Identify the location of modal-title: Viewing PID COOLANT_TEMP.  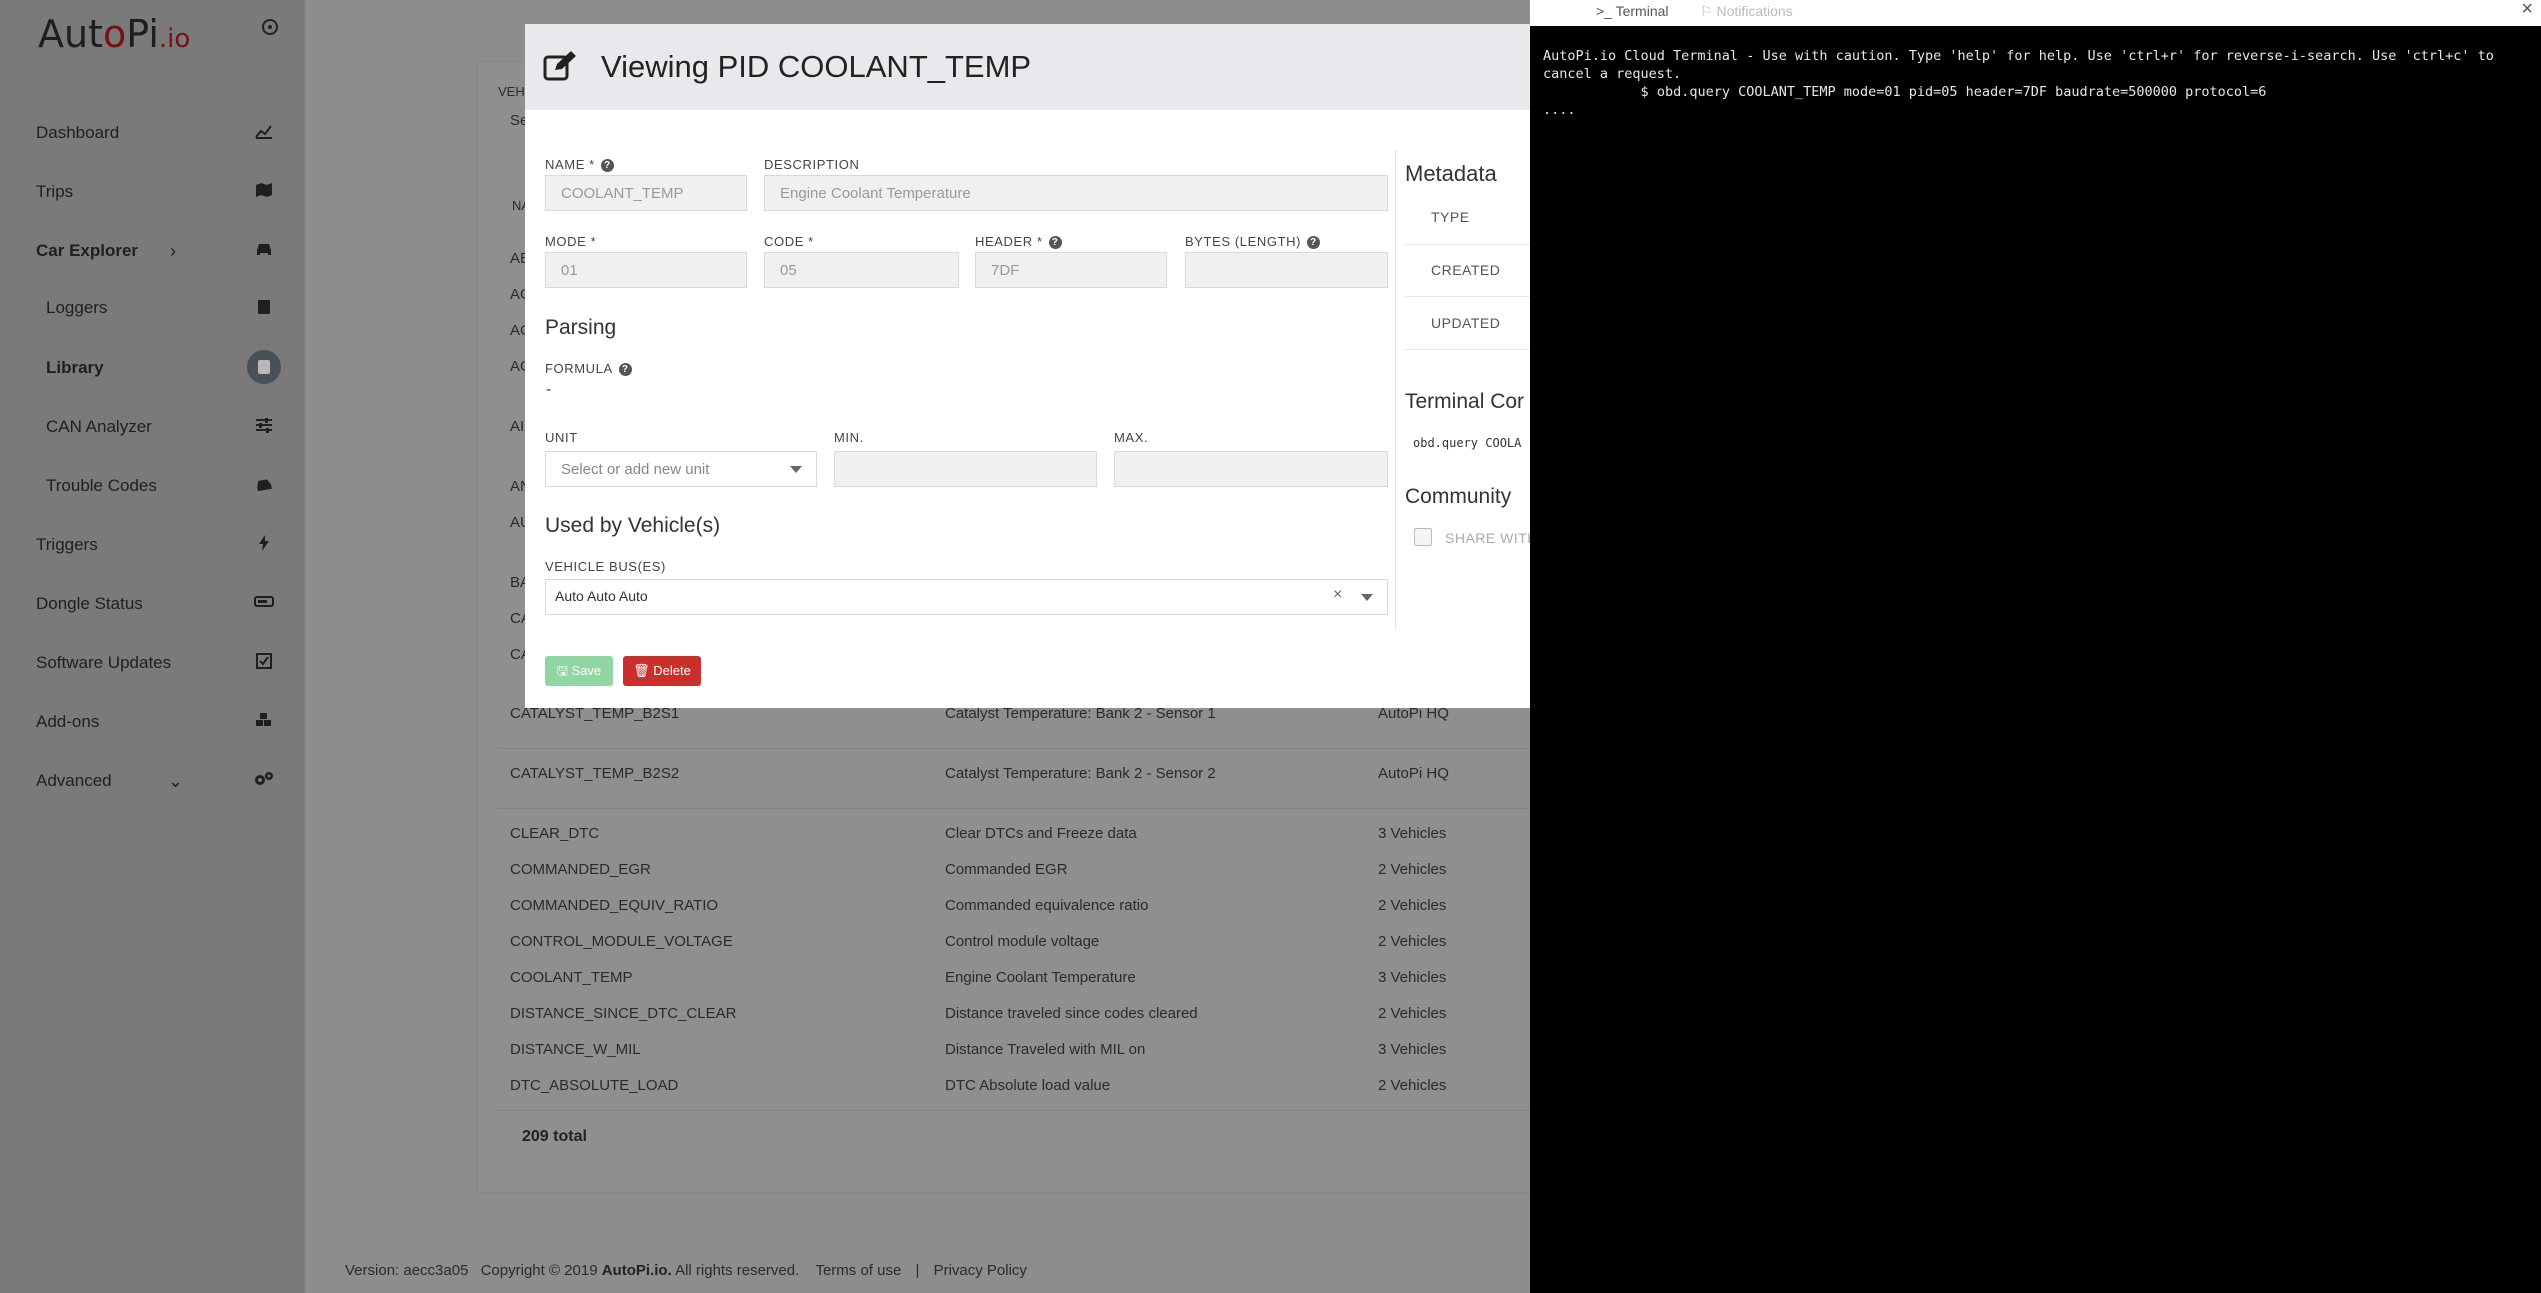
(816, 66).